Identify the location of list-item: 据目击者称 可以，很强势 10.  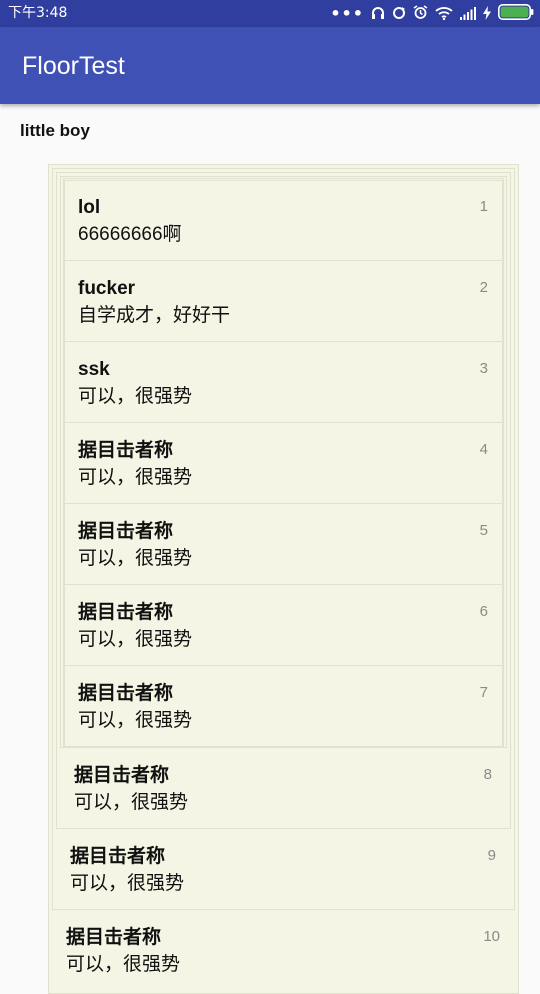
(283, 950).